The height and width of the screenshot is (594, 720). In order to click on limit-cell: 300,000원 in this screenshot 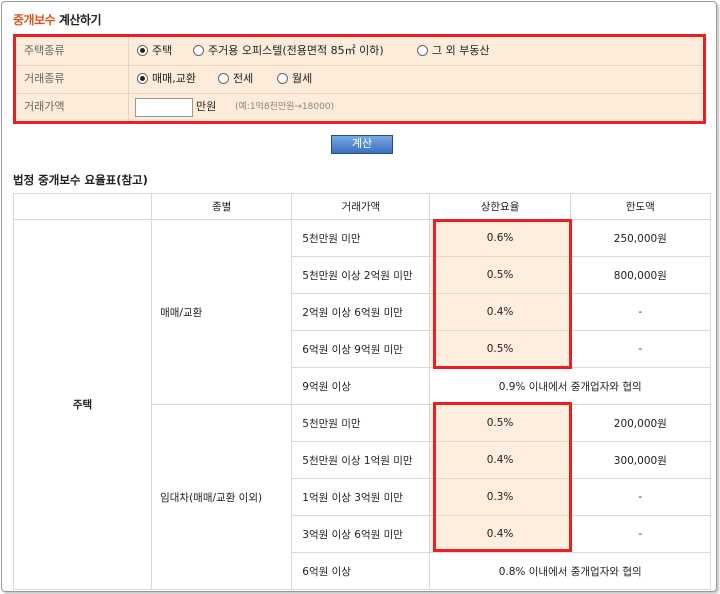, I will do `click(640, 460)`.